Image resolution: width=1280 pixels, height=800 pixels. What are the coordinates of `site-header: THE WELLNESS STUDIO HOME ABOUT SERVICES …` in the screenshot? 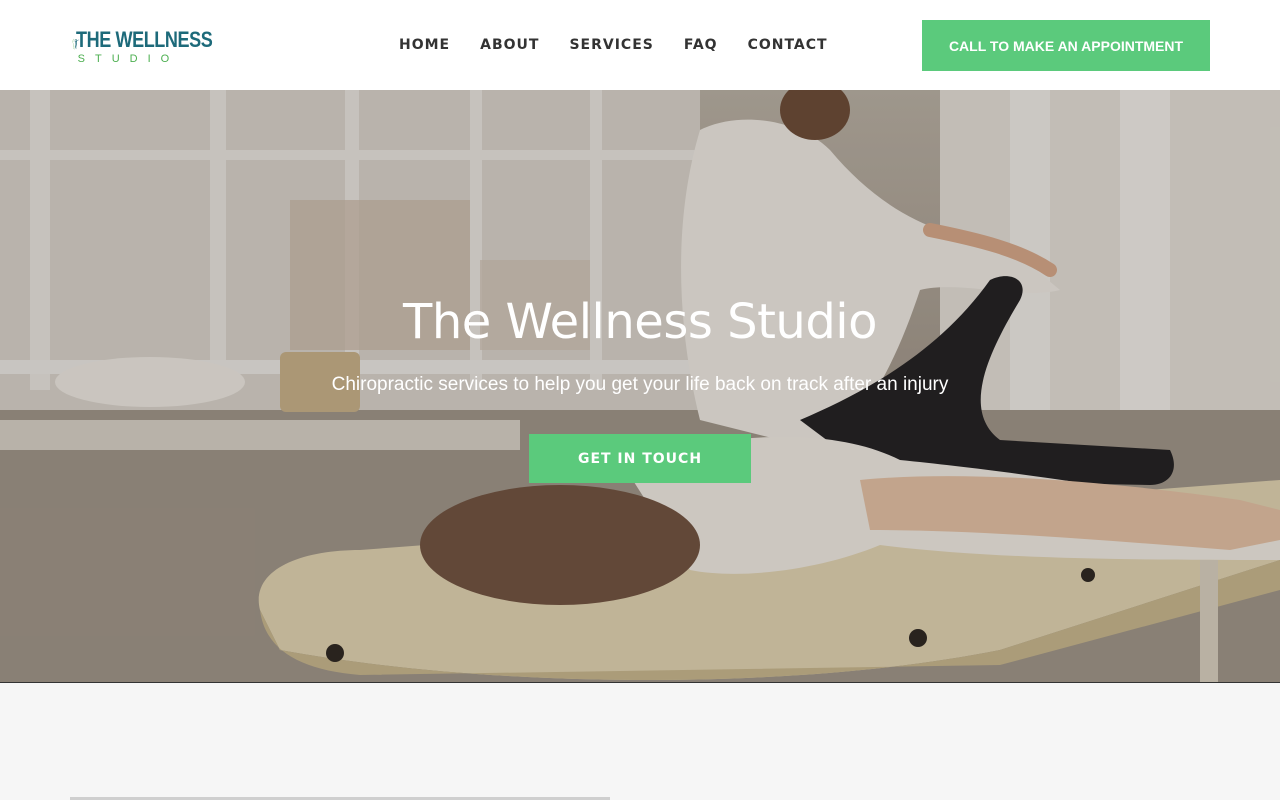 It's located at (640, 45).